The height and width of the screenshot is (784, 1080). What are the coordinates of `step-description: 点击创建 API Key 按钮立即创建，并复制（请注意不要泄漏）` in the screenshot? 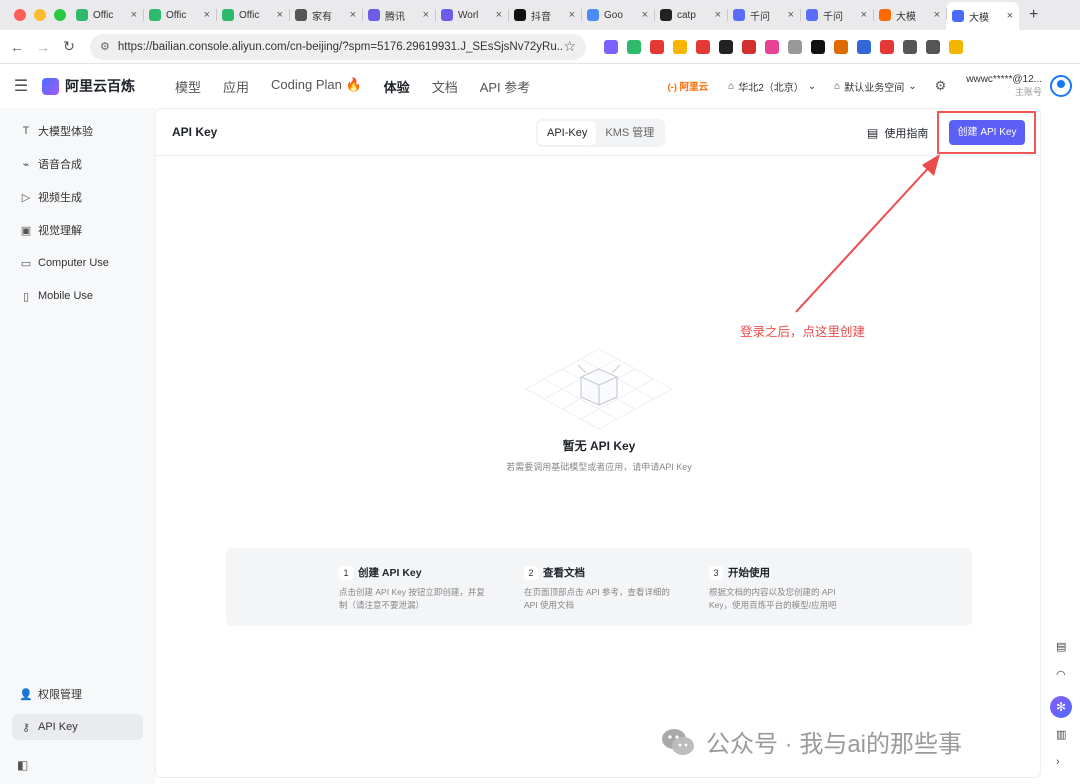 It's located at (412, 598).